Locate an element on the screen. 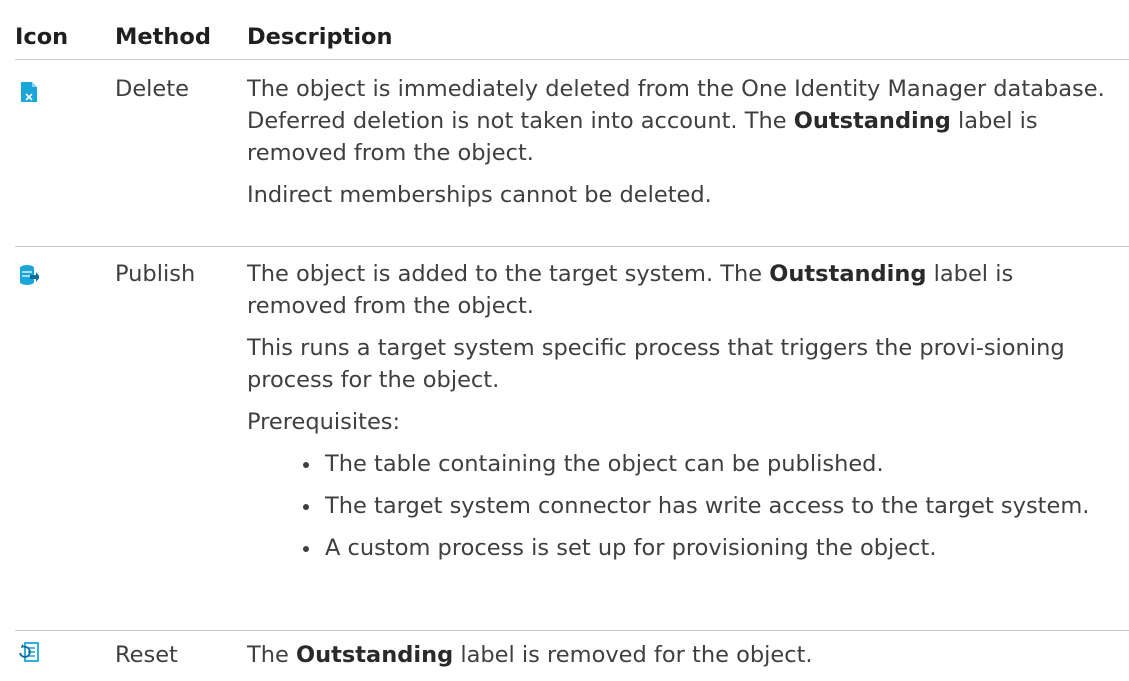 The width and height of the screenshot is (1129, 681). reset-list-icon is located at coordinates (29, 652).